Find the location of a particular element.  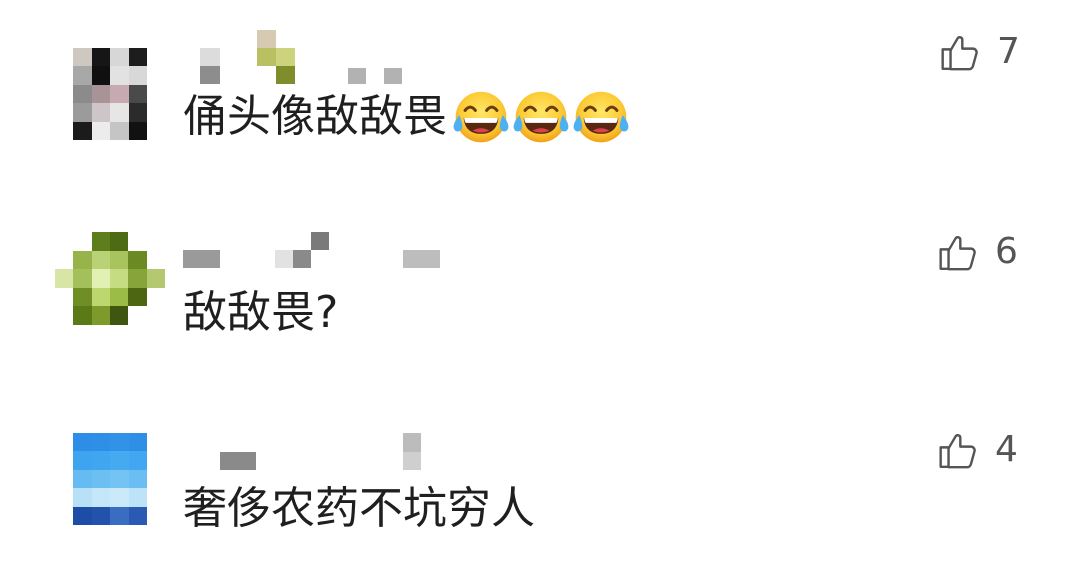

like-button: 4 is located at coordinates (977, 450).